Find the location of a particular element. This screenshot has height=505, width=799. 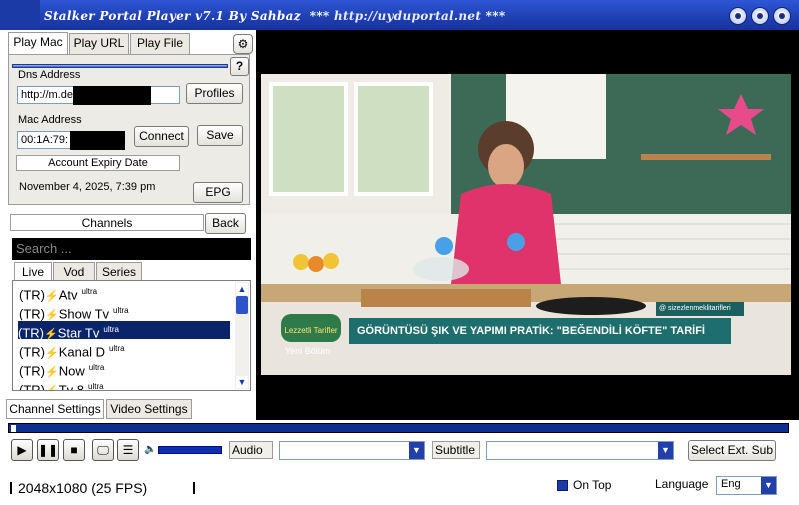

app-icon is located at coordinates (20, 15).